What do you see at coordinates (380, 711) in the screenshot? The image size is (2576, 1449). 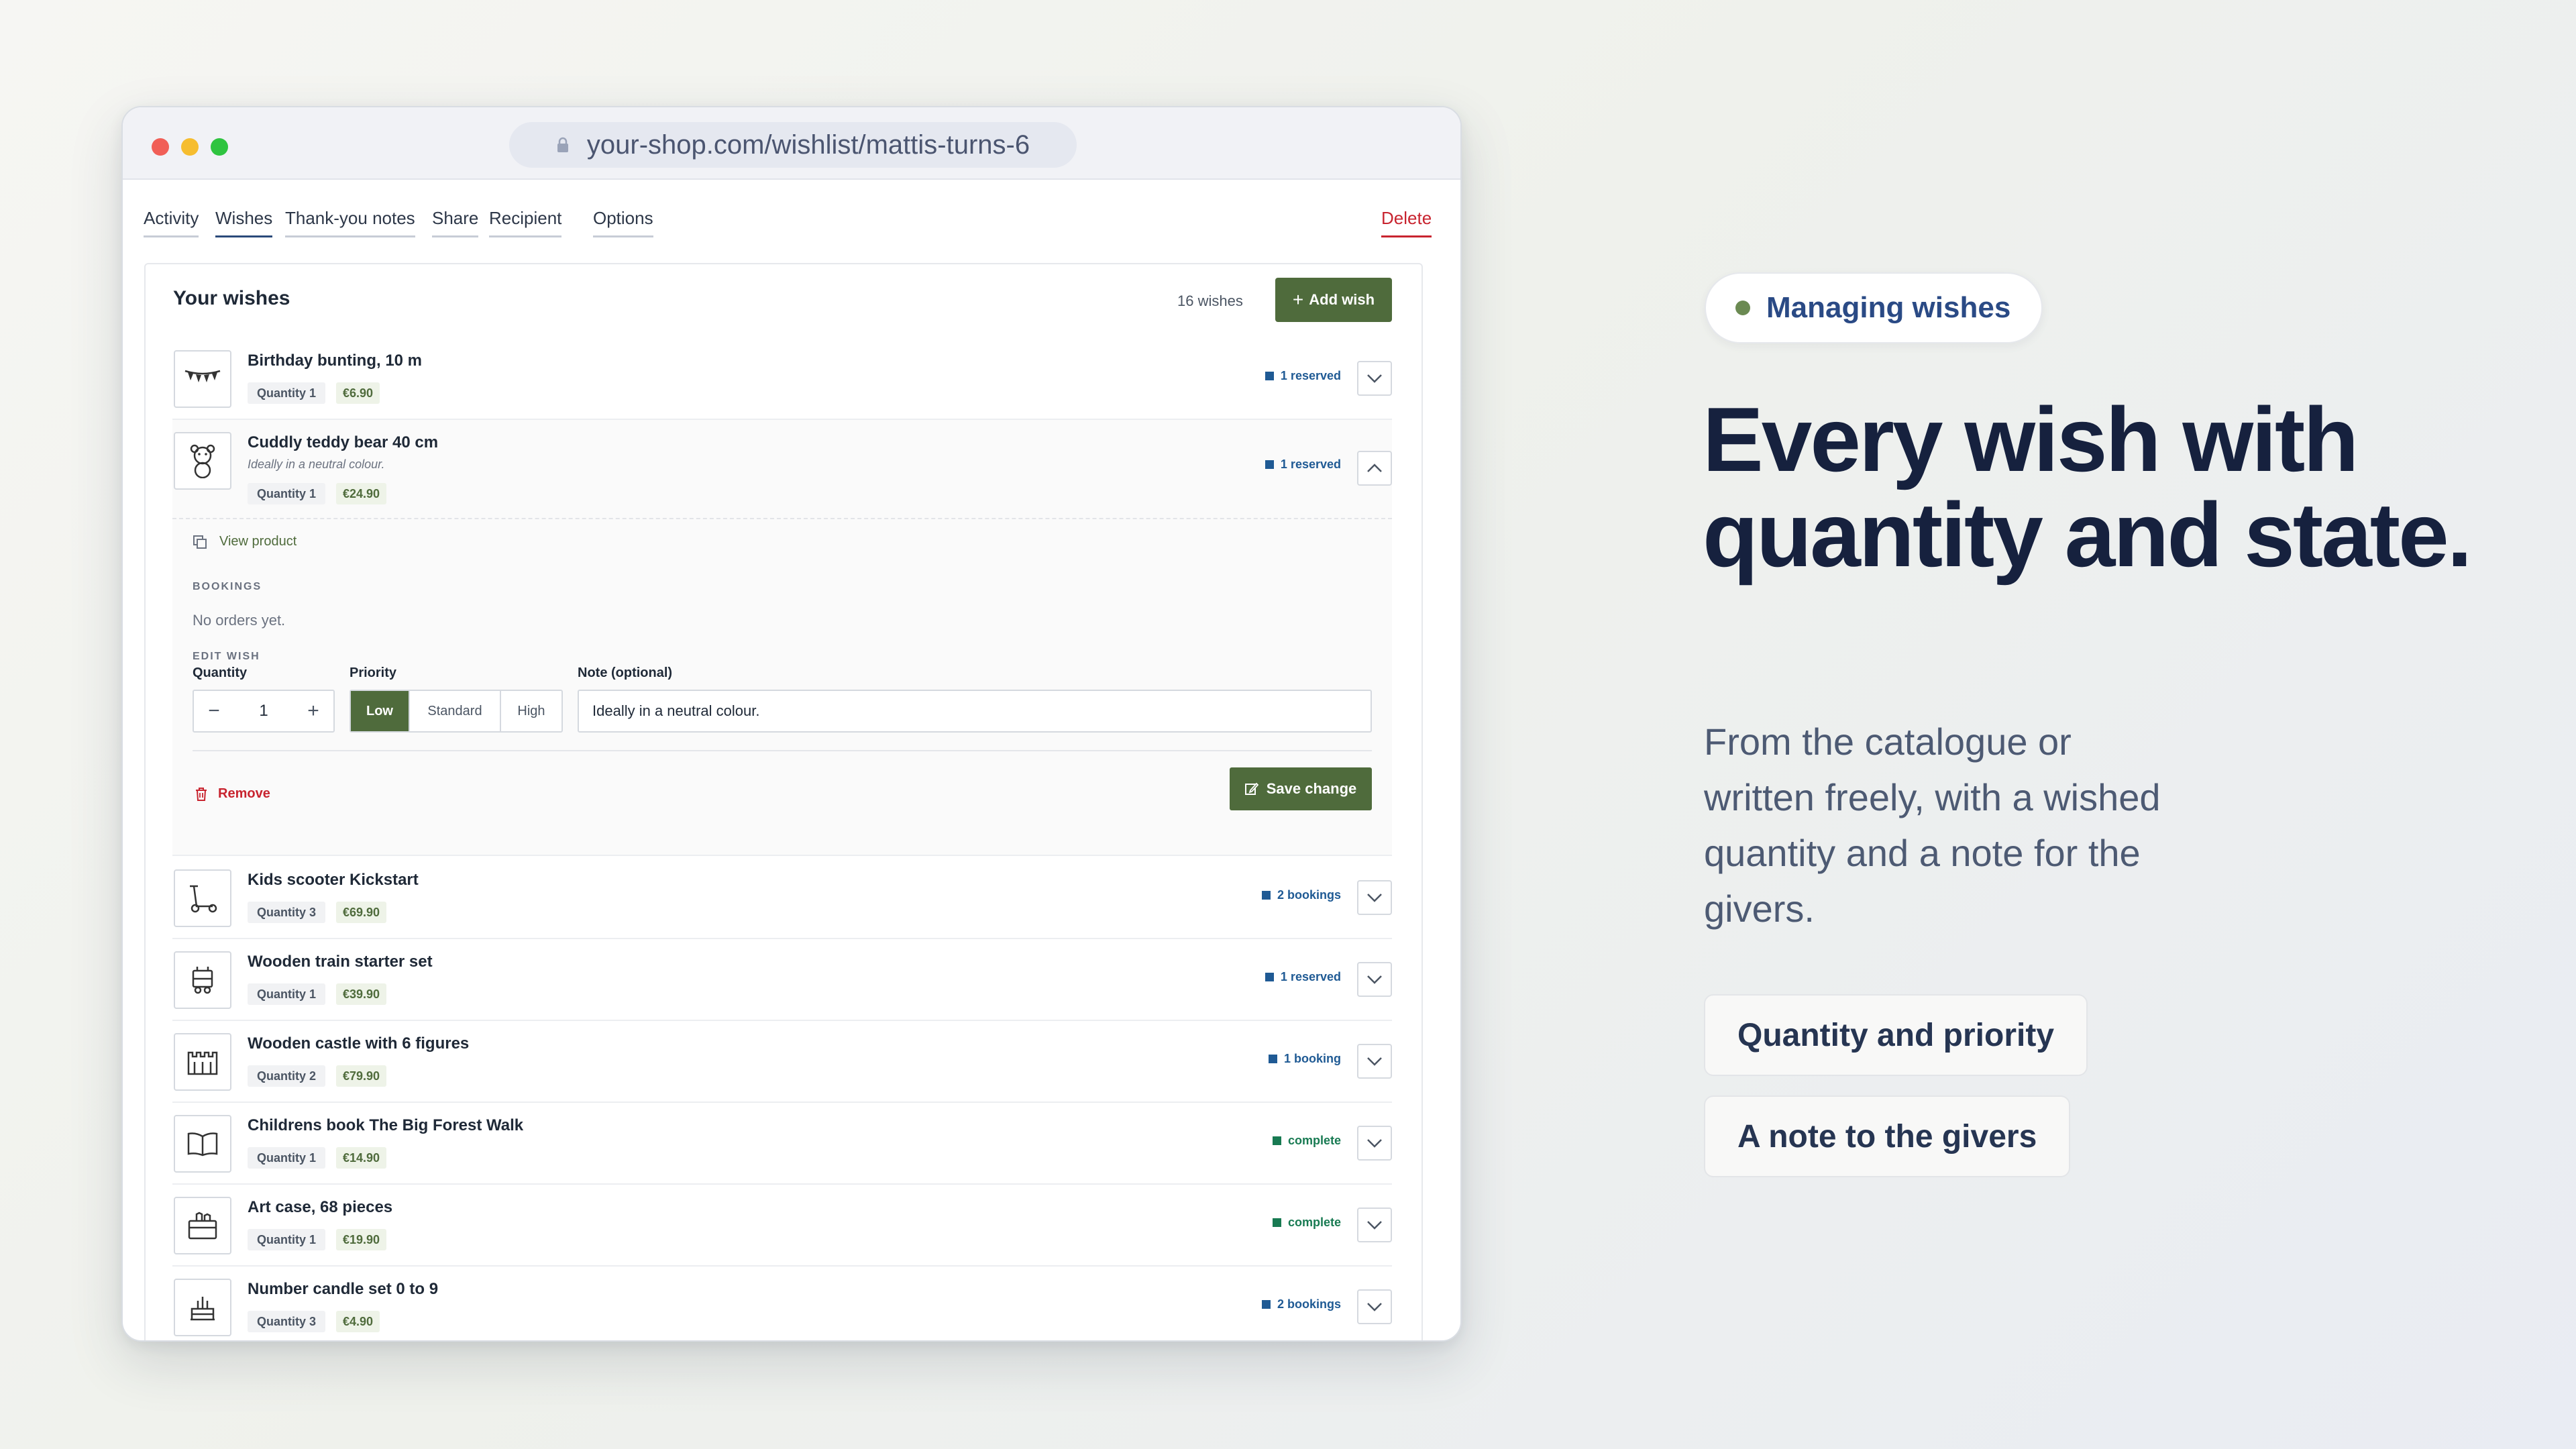 I see `priority-low-option: Low` at bounding box center [380, 711].